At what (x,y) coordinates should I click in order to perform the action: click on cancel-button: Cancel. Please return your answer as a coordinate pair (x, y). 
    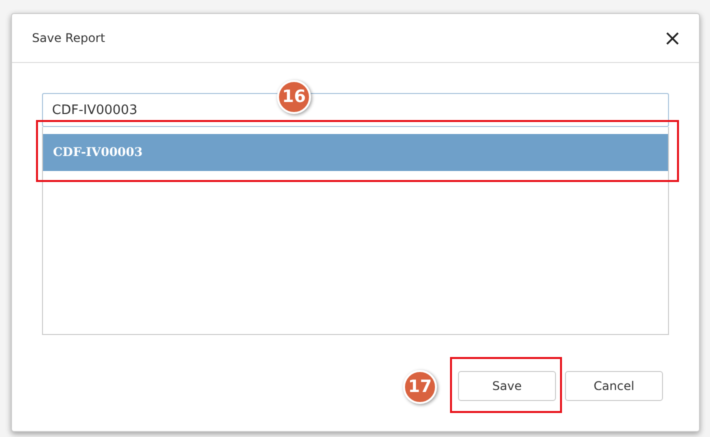
    Looking at the image, I should click on (614, 386).